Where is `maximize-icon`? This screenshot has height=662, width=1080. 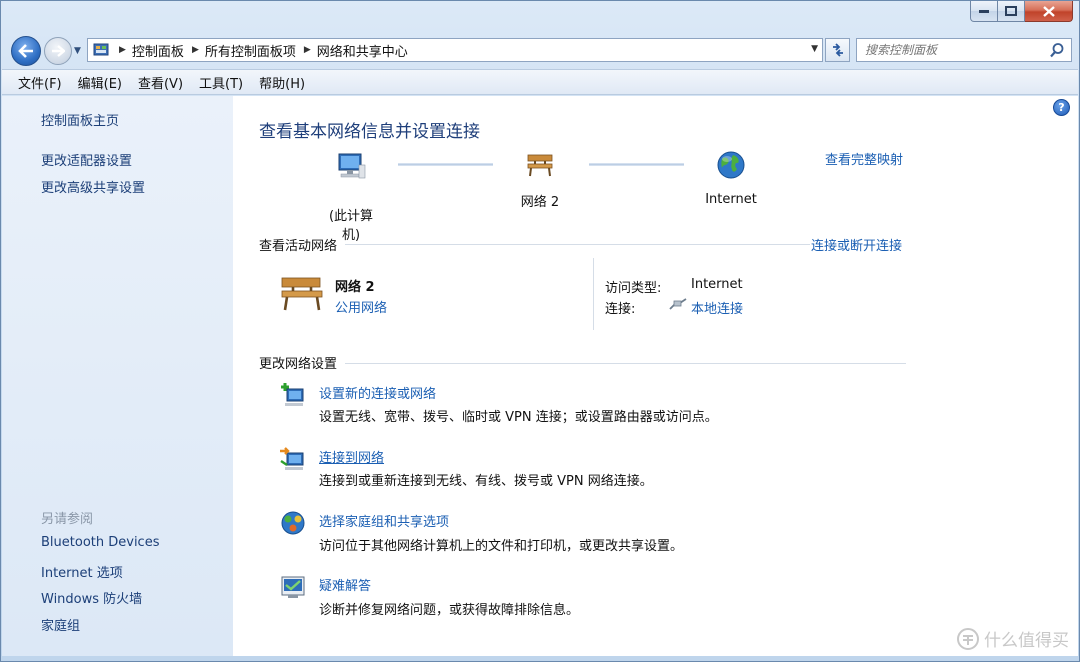
maximize-icon is located at coordinates (1011, 11).